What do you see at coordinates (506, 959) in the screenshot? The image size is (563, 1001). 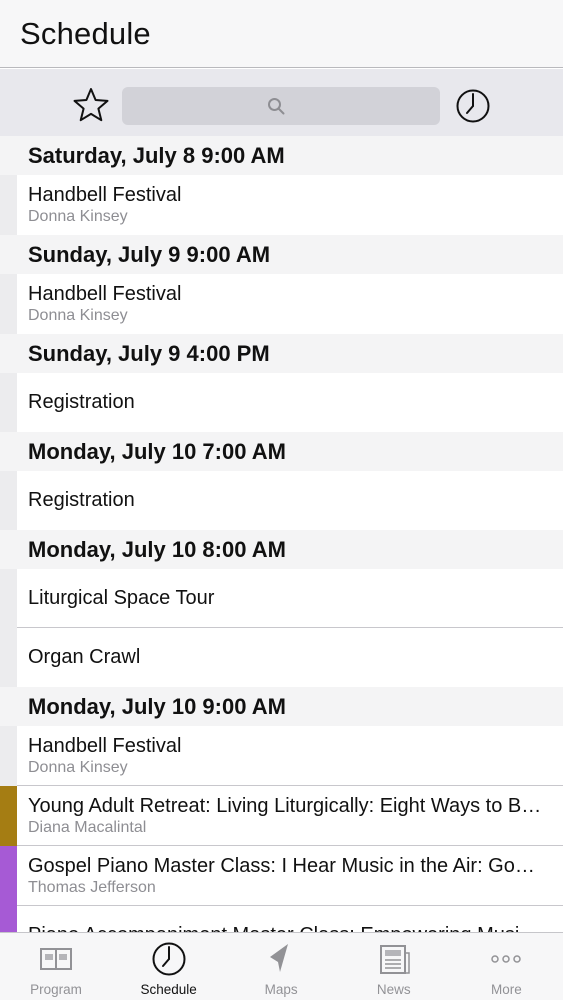 I see `more-dots-icon` at bounding box center [506, 959].